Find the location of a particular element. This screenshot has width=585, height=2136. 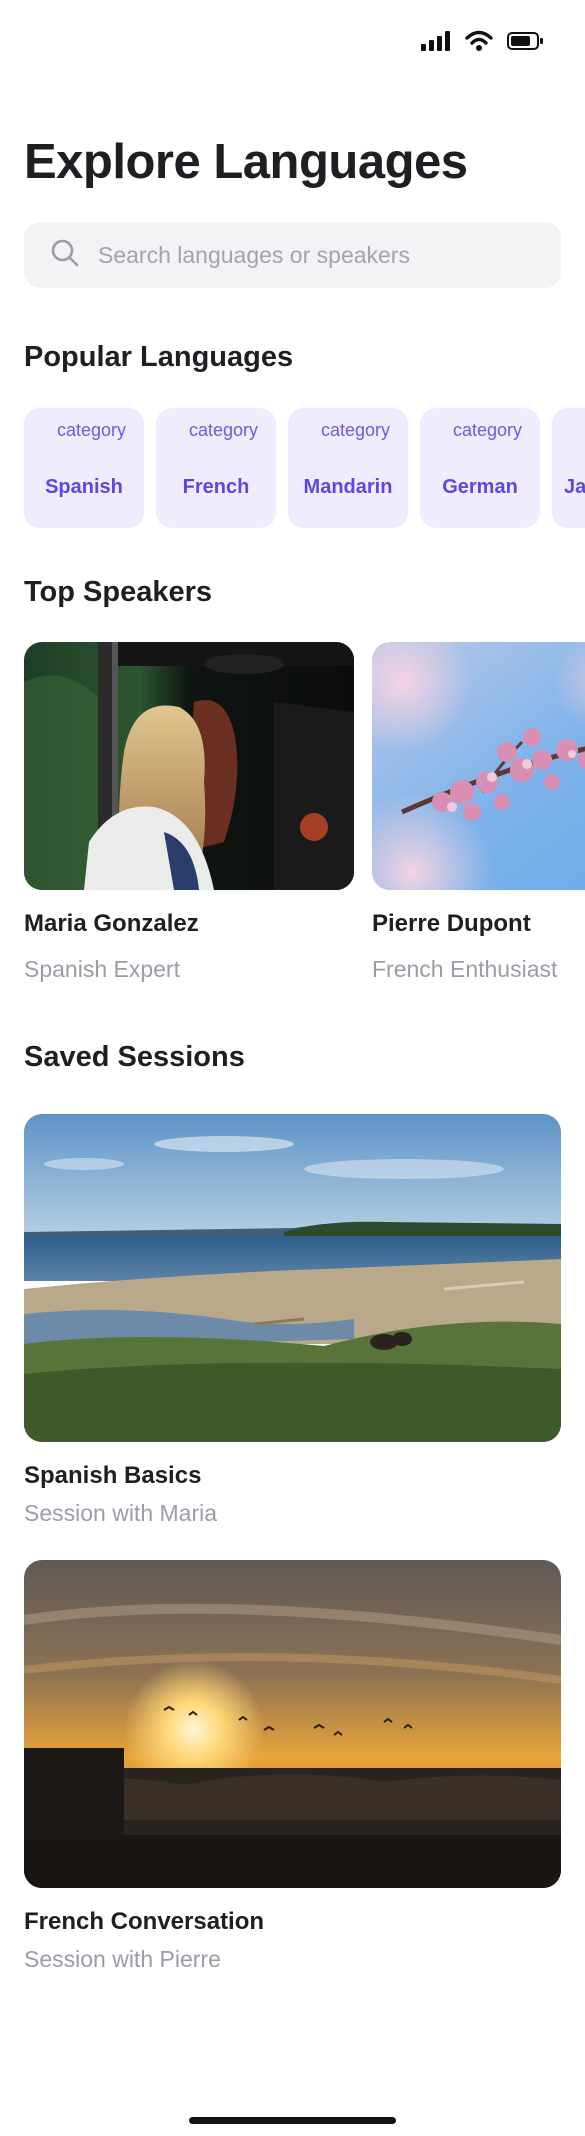

language-label: Ja is located at coordinates (574, 487).